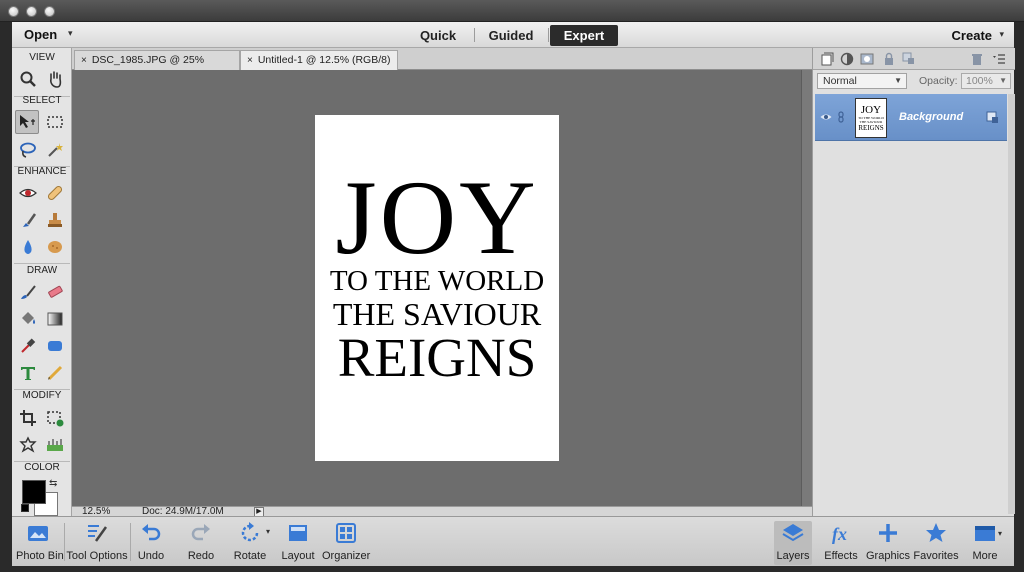  Describe the element at coordinates (28, 150) in the screenshot. I see `lasso-tool` at that location.